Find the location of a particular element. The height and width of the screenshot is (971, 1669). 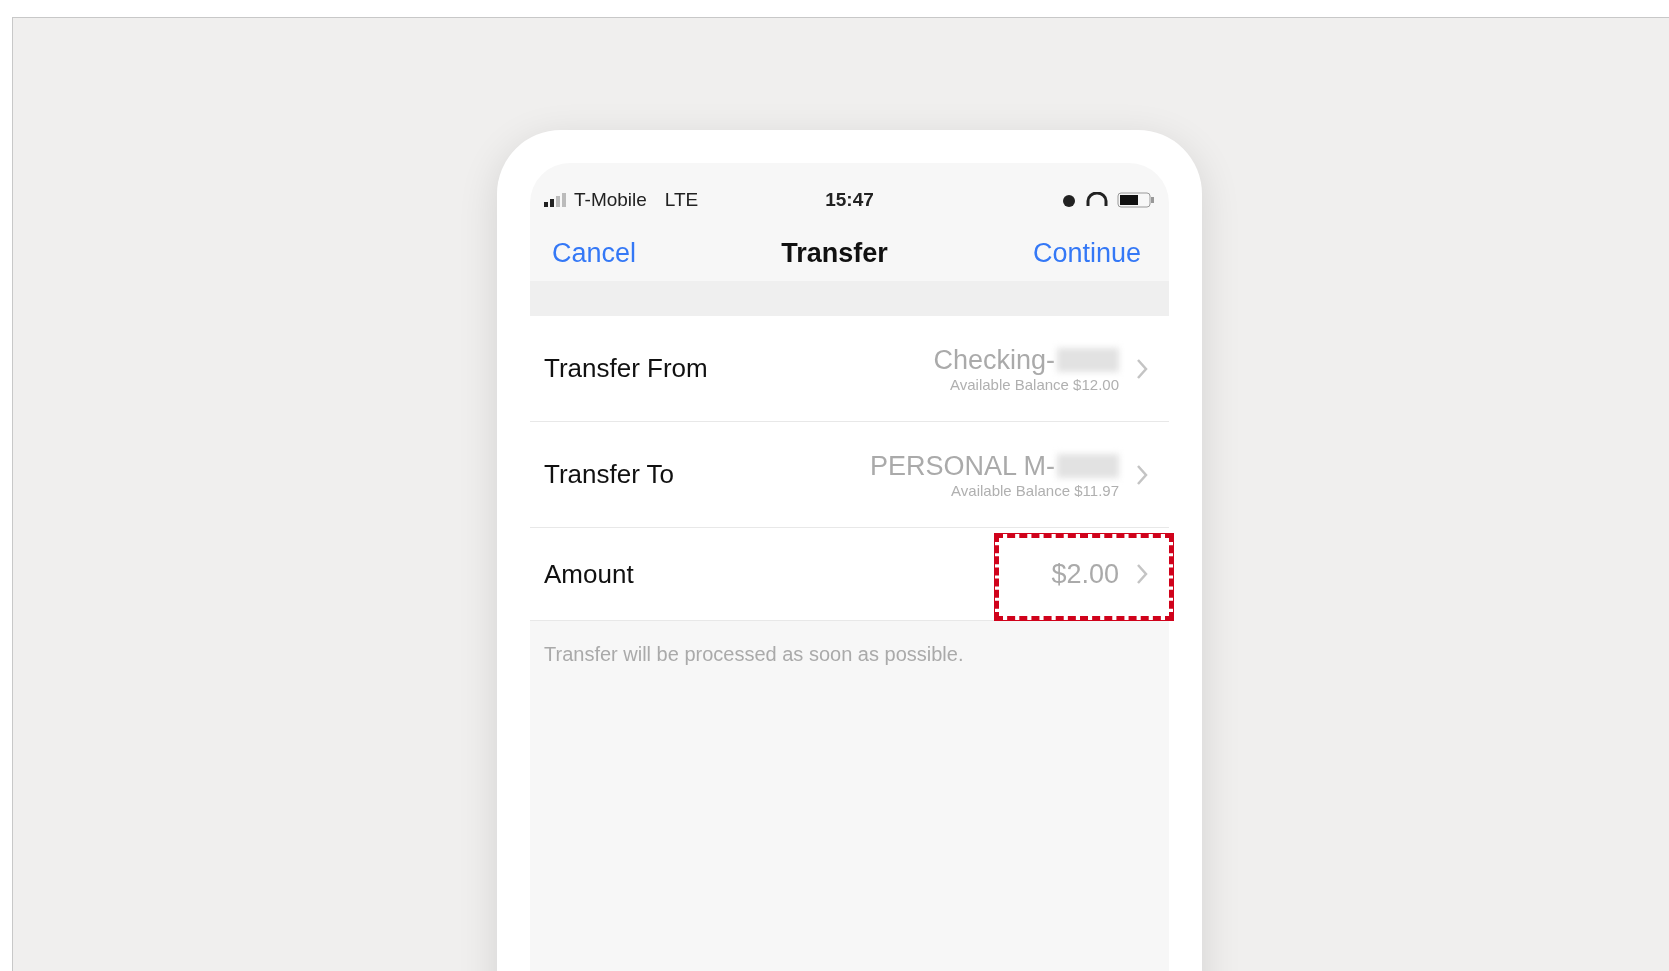

network-type: LTE is located at coordinates (681, 200).